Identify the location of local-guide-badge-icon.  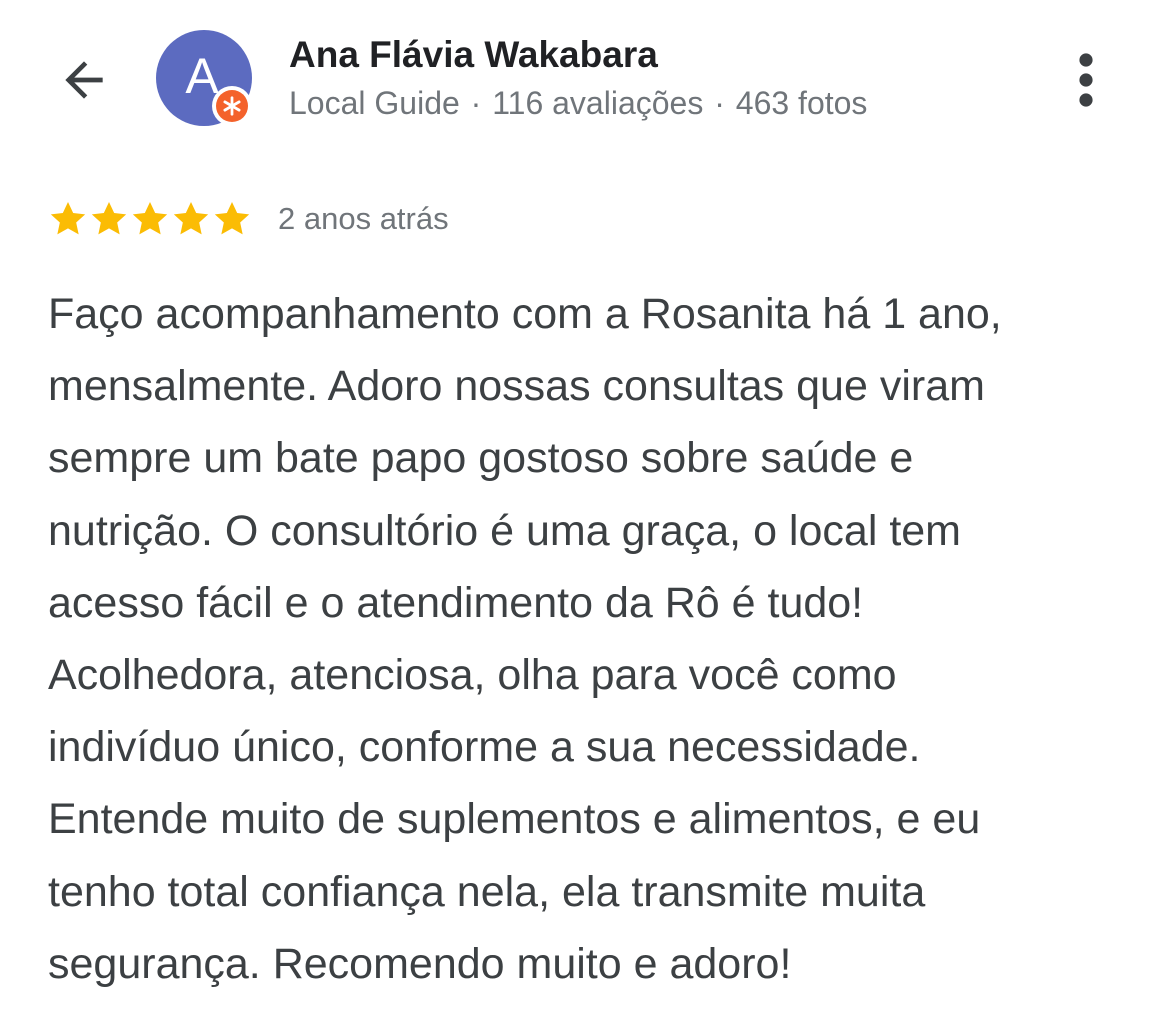
(232, 106).